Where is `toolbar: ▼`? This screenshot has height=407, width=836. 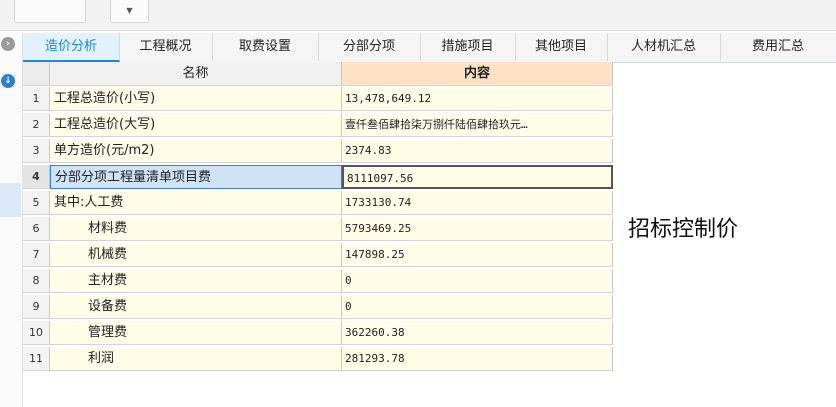 toolbar: ▼ is located at coordinates (418, 15).